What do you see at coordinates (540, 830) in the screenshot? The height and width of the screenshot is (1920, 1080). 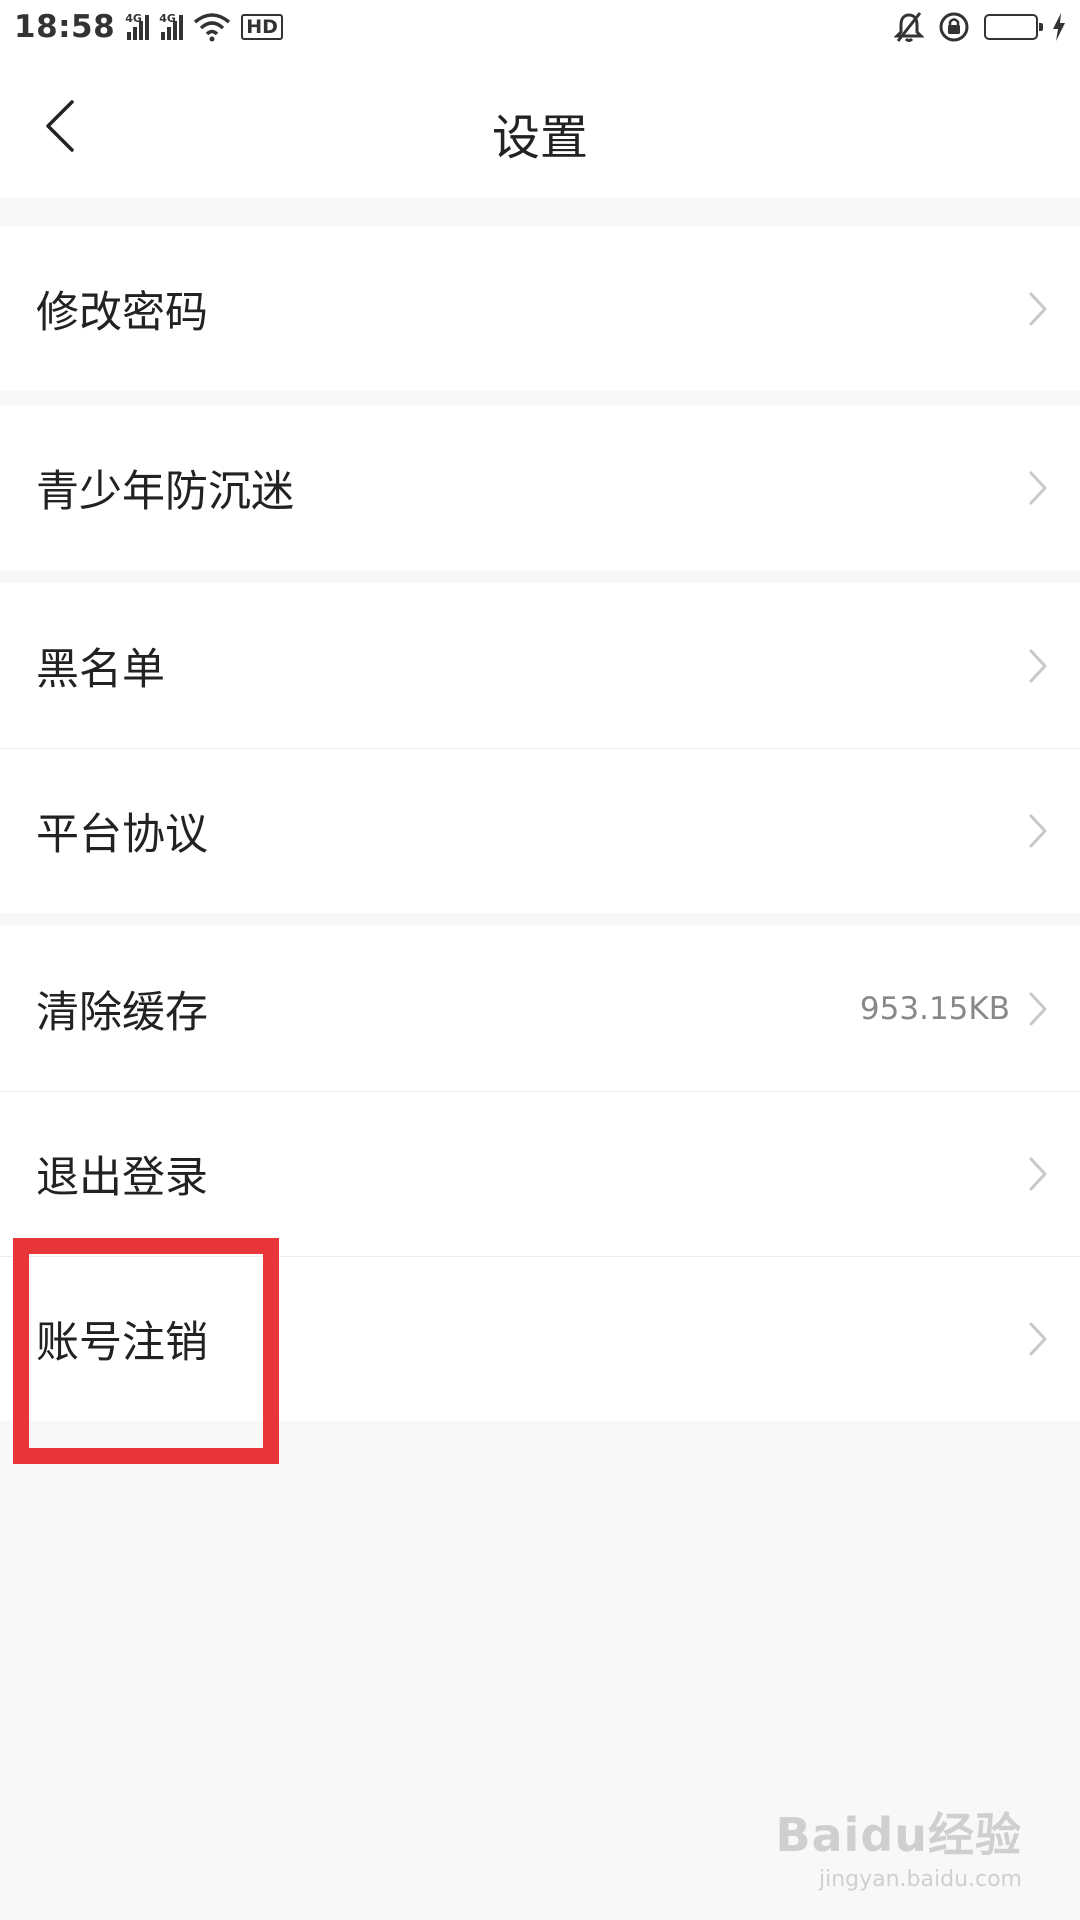 I see `settings-row-platform-agreement: 平台协议` at bounding box center [540, 830].